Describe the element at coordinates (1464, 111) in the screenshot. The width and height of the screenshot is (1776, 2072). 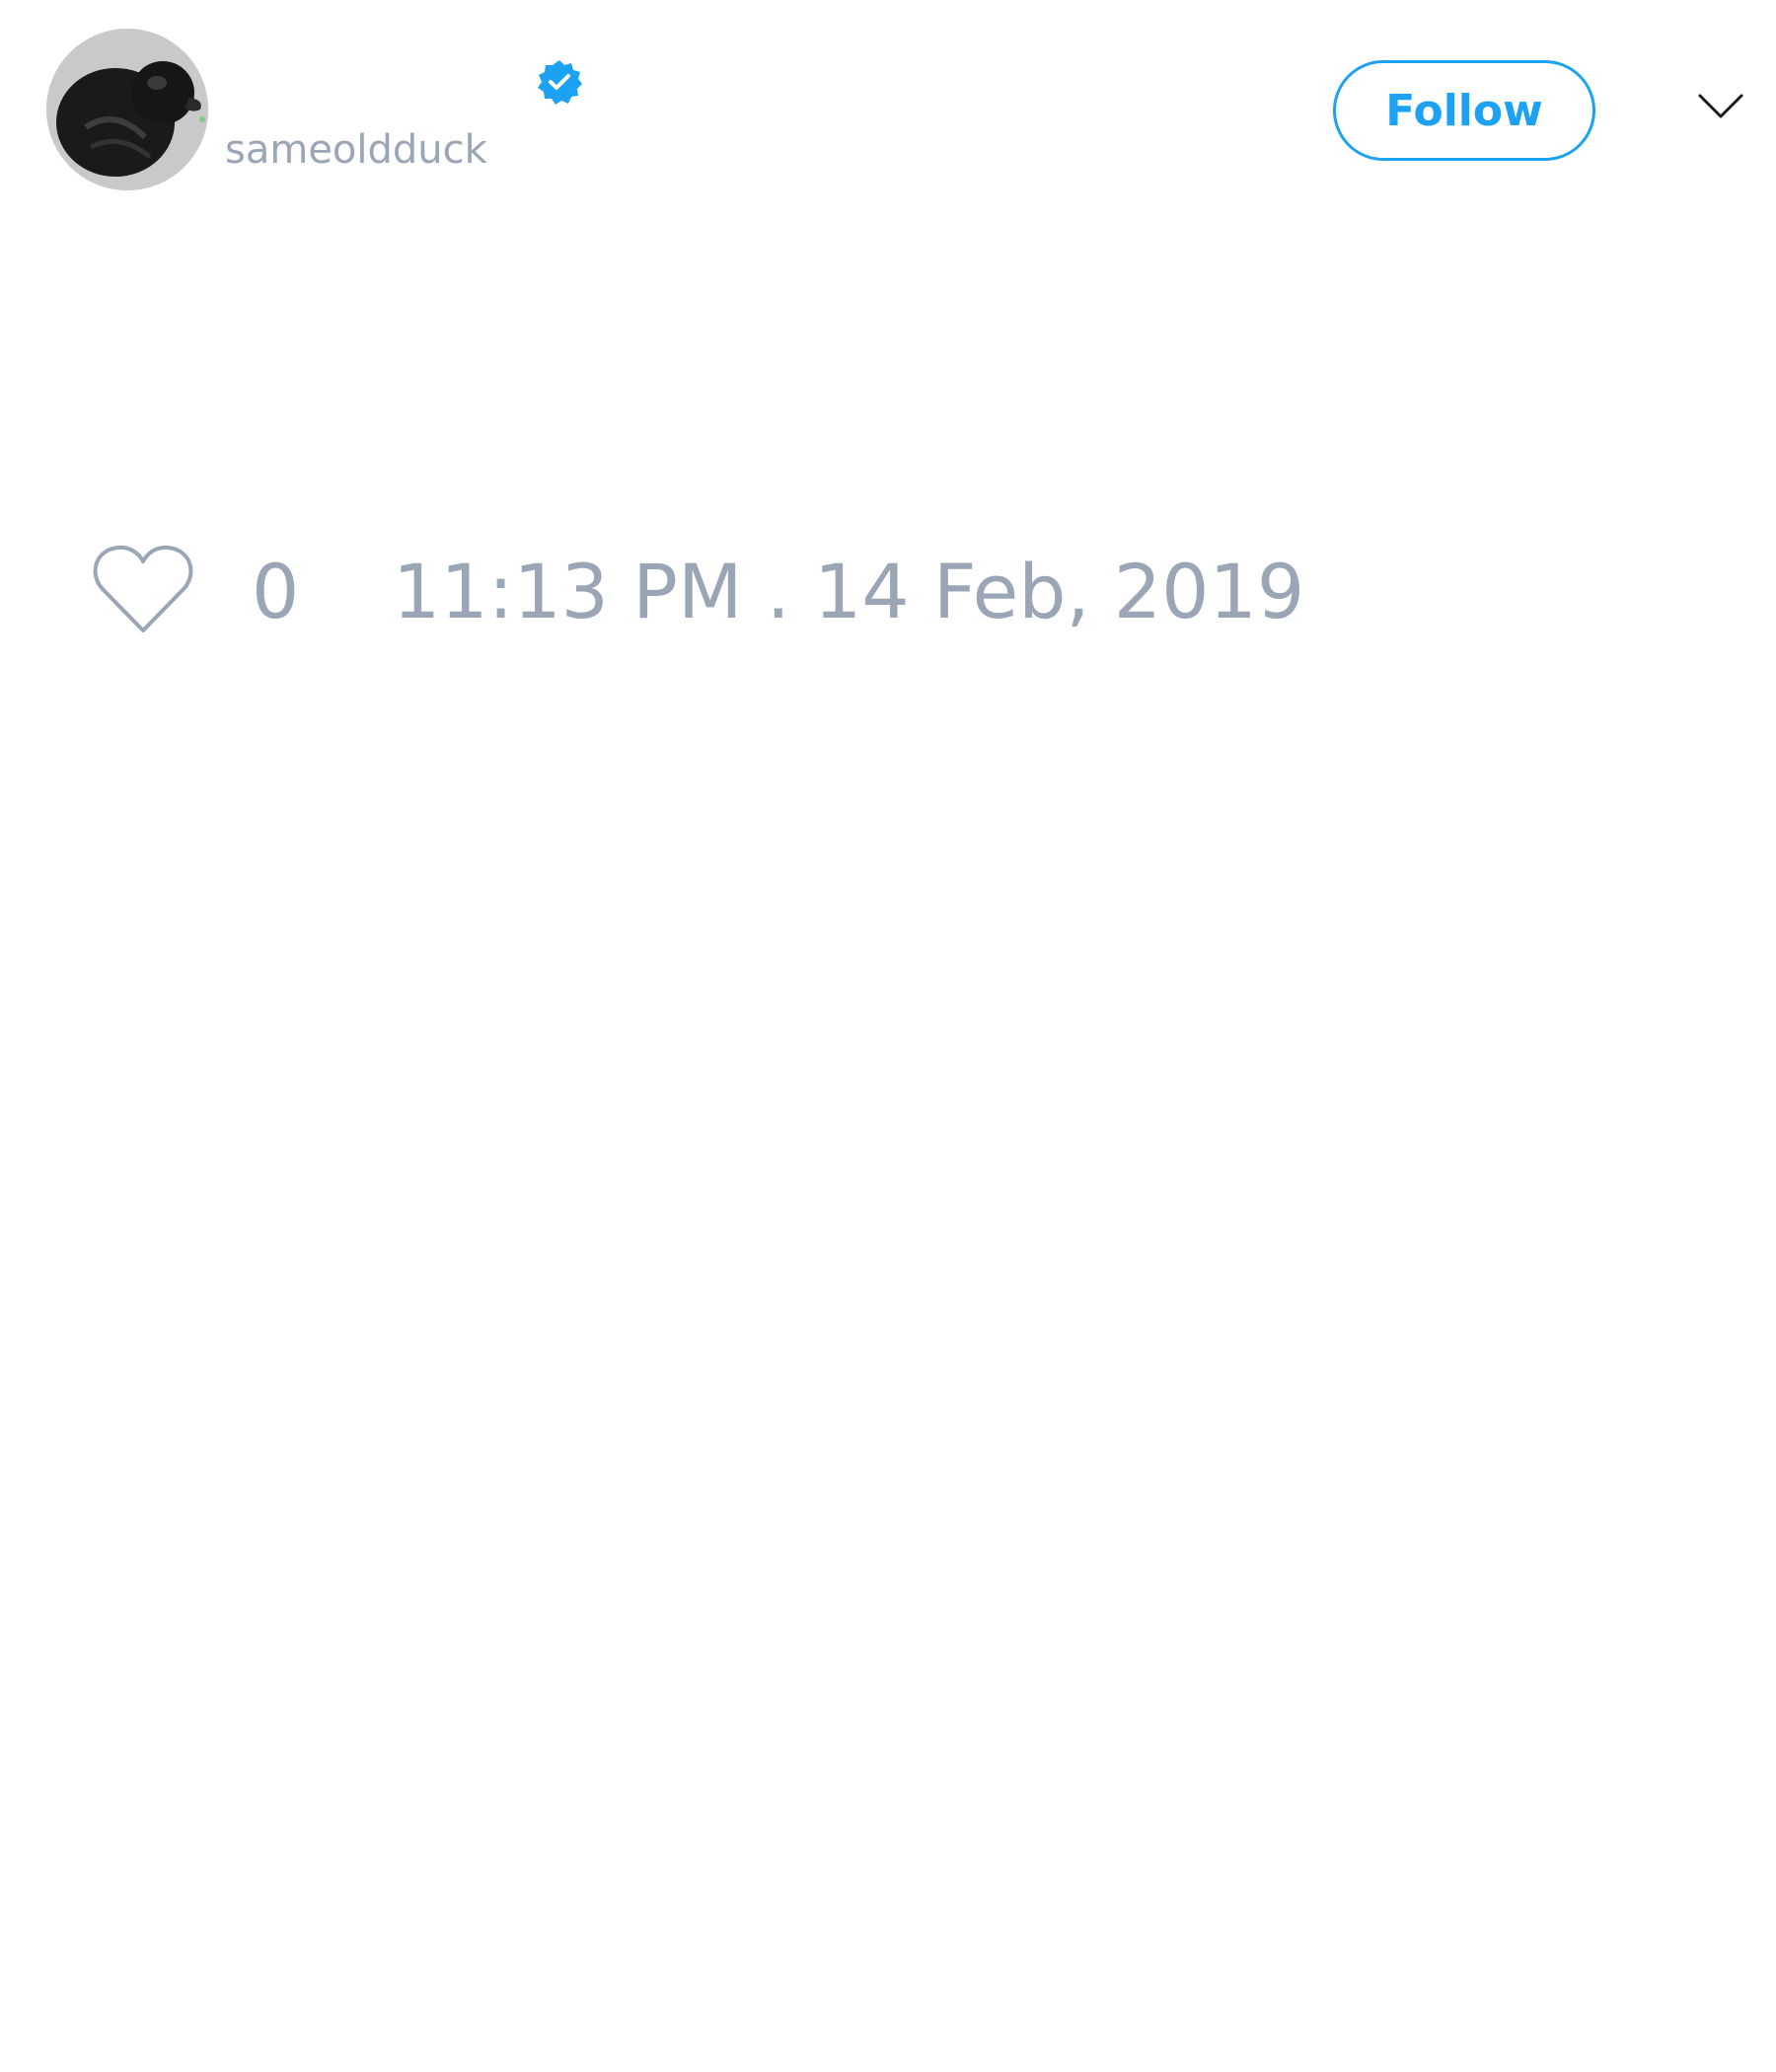
I see `follow-button: Follow` at that location.